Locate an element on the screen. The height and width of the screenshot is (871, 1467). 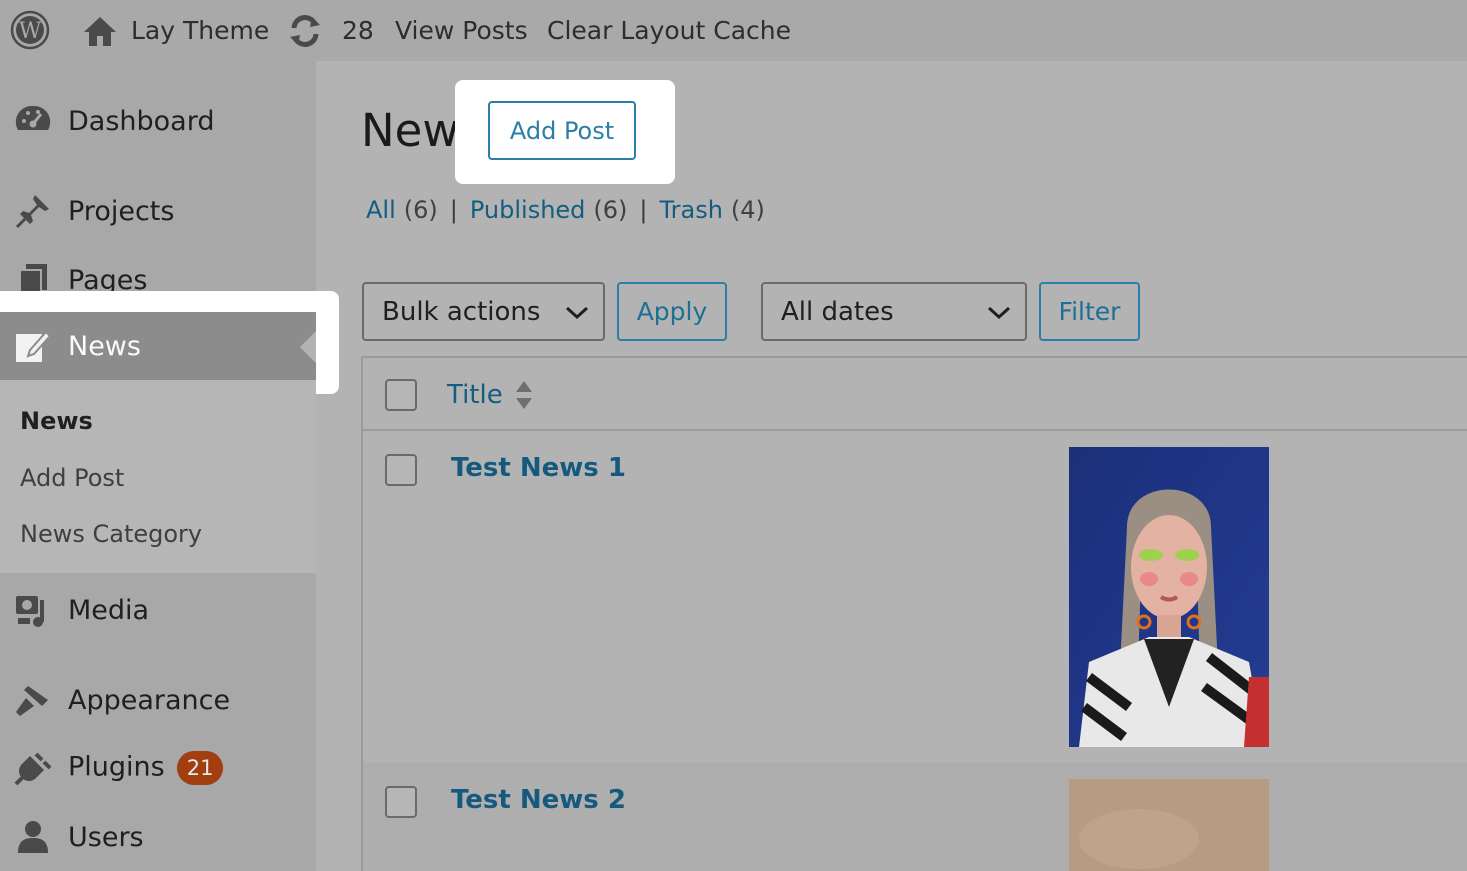
table-header: Title is located at coordinates (915, 394).